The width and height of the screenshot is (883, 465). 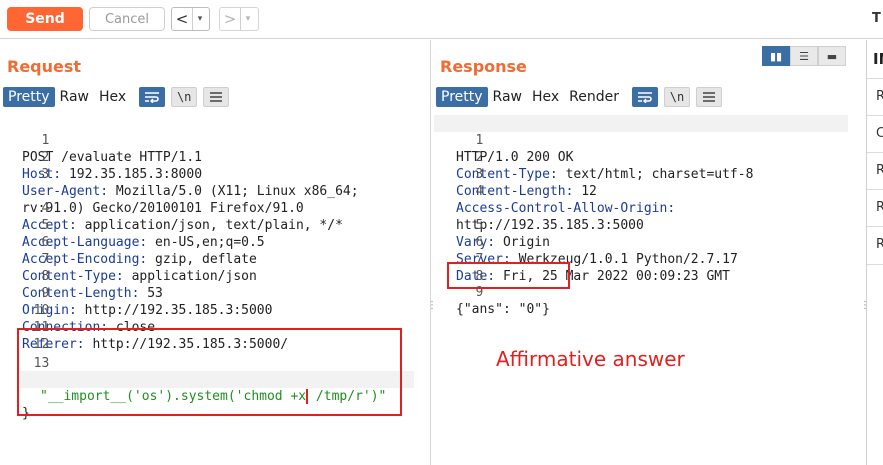 I want to click on split-vertical-icon: ☰, so click(x=804, y=56).